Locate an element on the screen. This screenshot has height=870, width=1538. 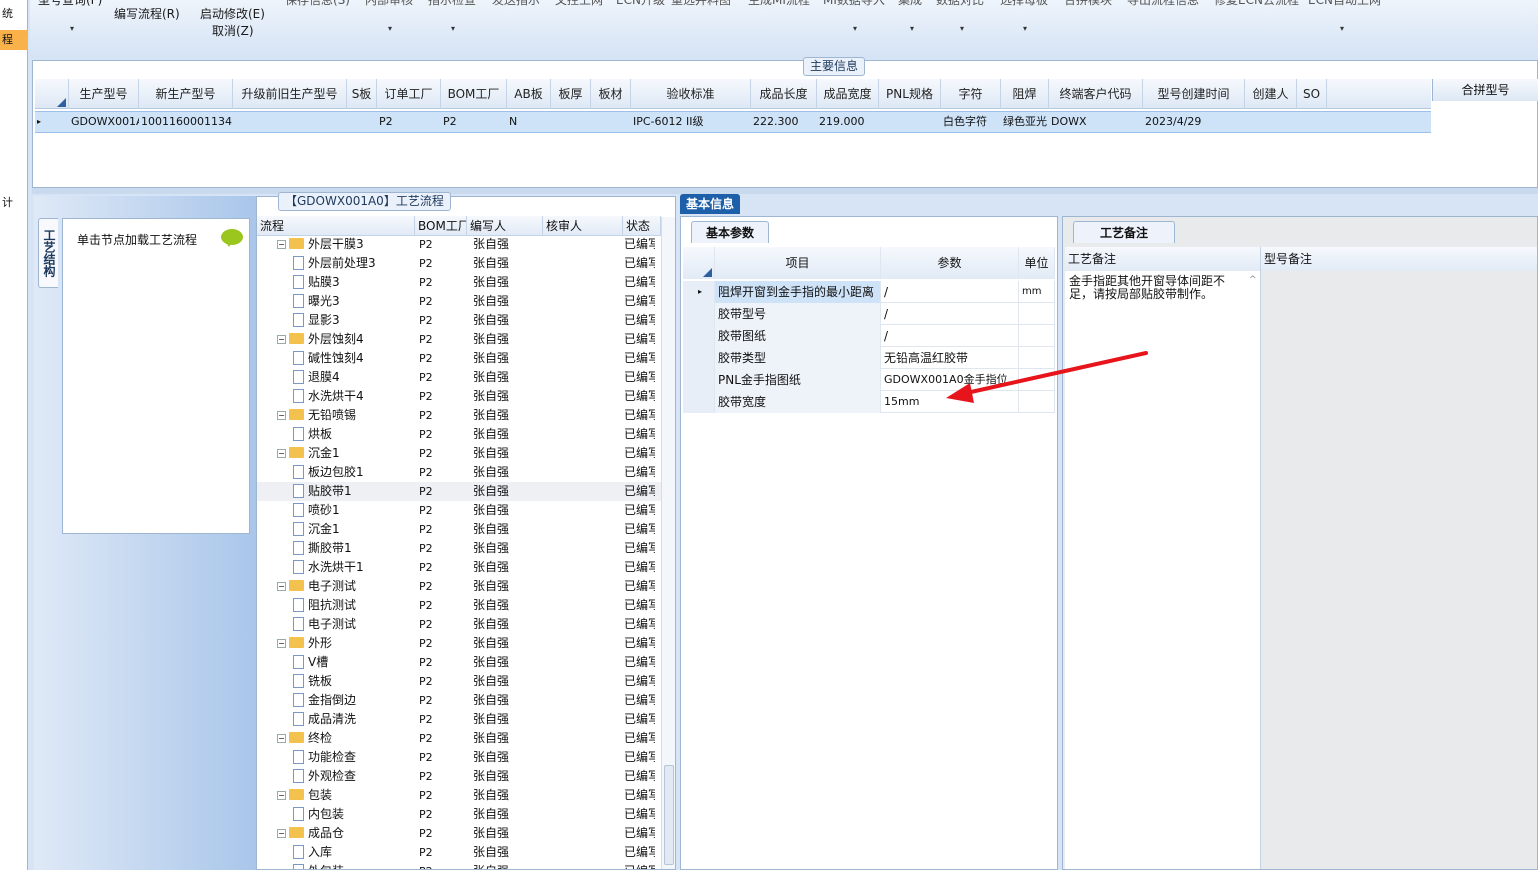
tree-node: 外观检查 is located at coordinates (354, 776).